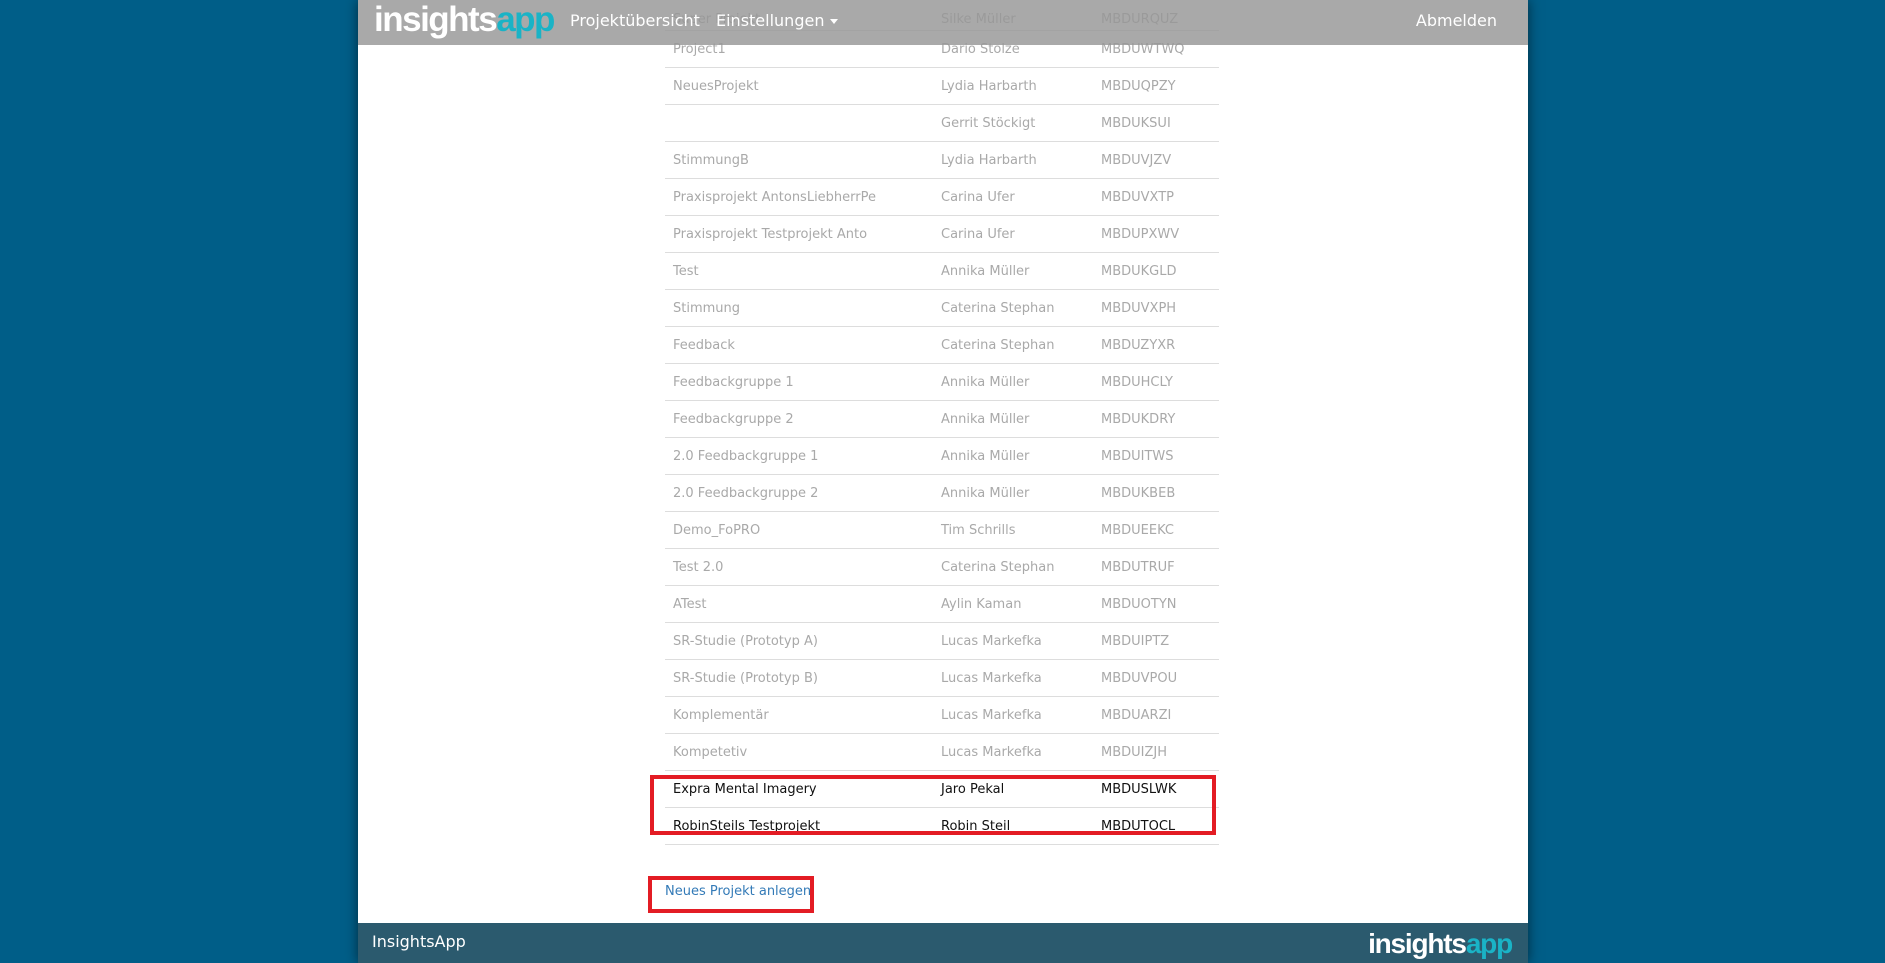 The height and width of the screenshot is (963, 1885). Describe the element at coordinates (799, 752) in the screenshot. I see `project-name-cell: Kompetetiv` at that location.